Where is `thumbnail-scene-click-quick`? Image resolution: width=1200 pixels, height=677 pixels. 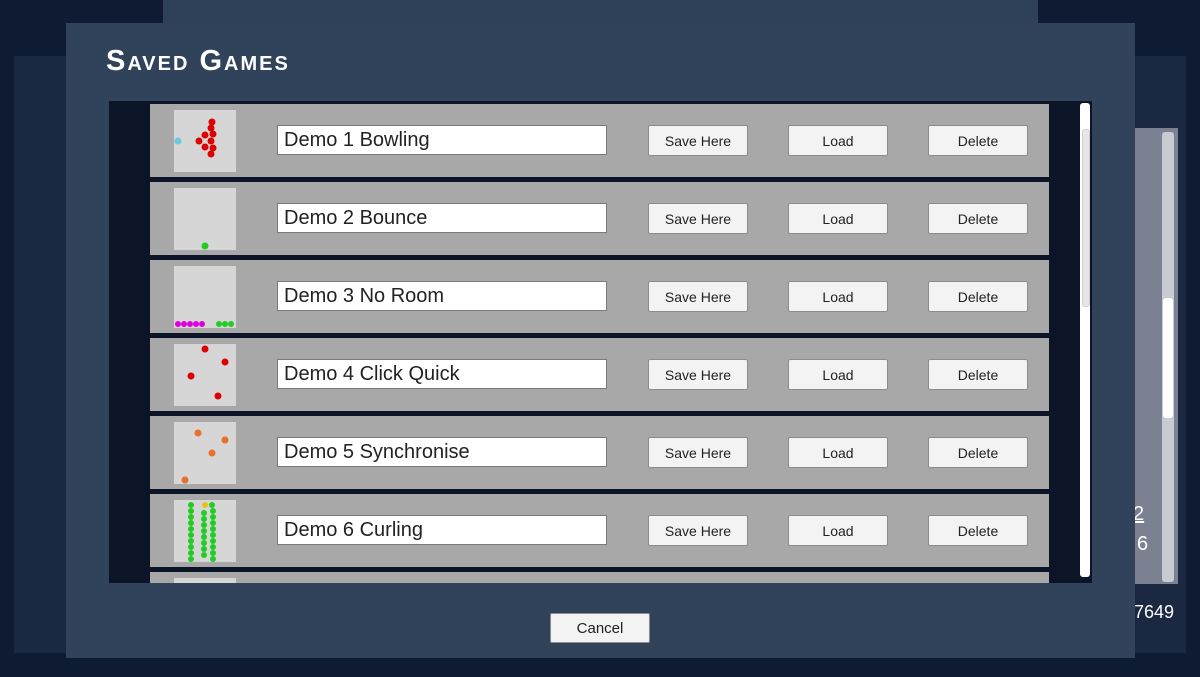 thumbnail-scene-click-quick is located at coordinates (208, 372).